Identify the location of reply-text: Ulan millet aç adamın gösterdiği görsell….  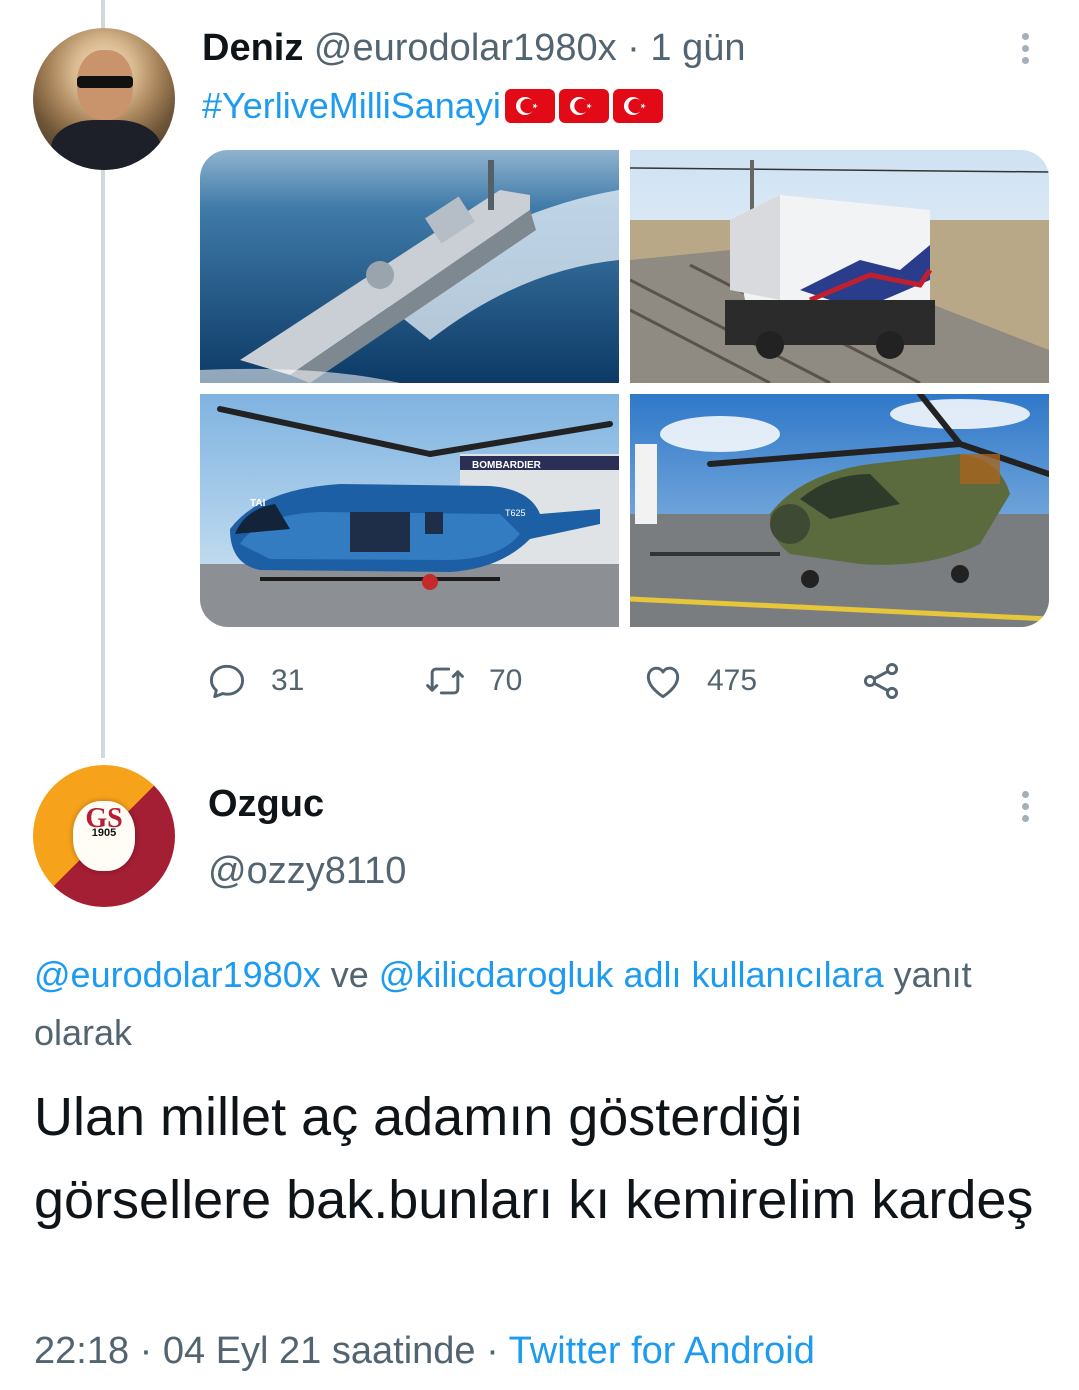
(534, 1158).